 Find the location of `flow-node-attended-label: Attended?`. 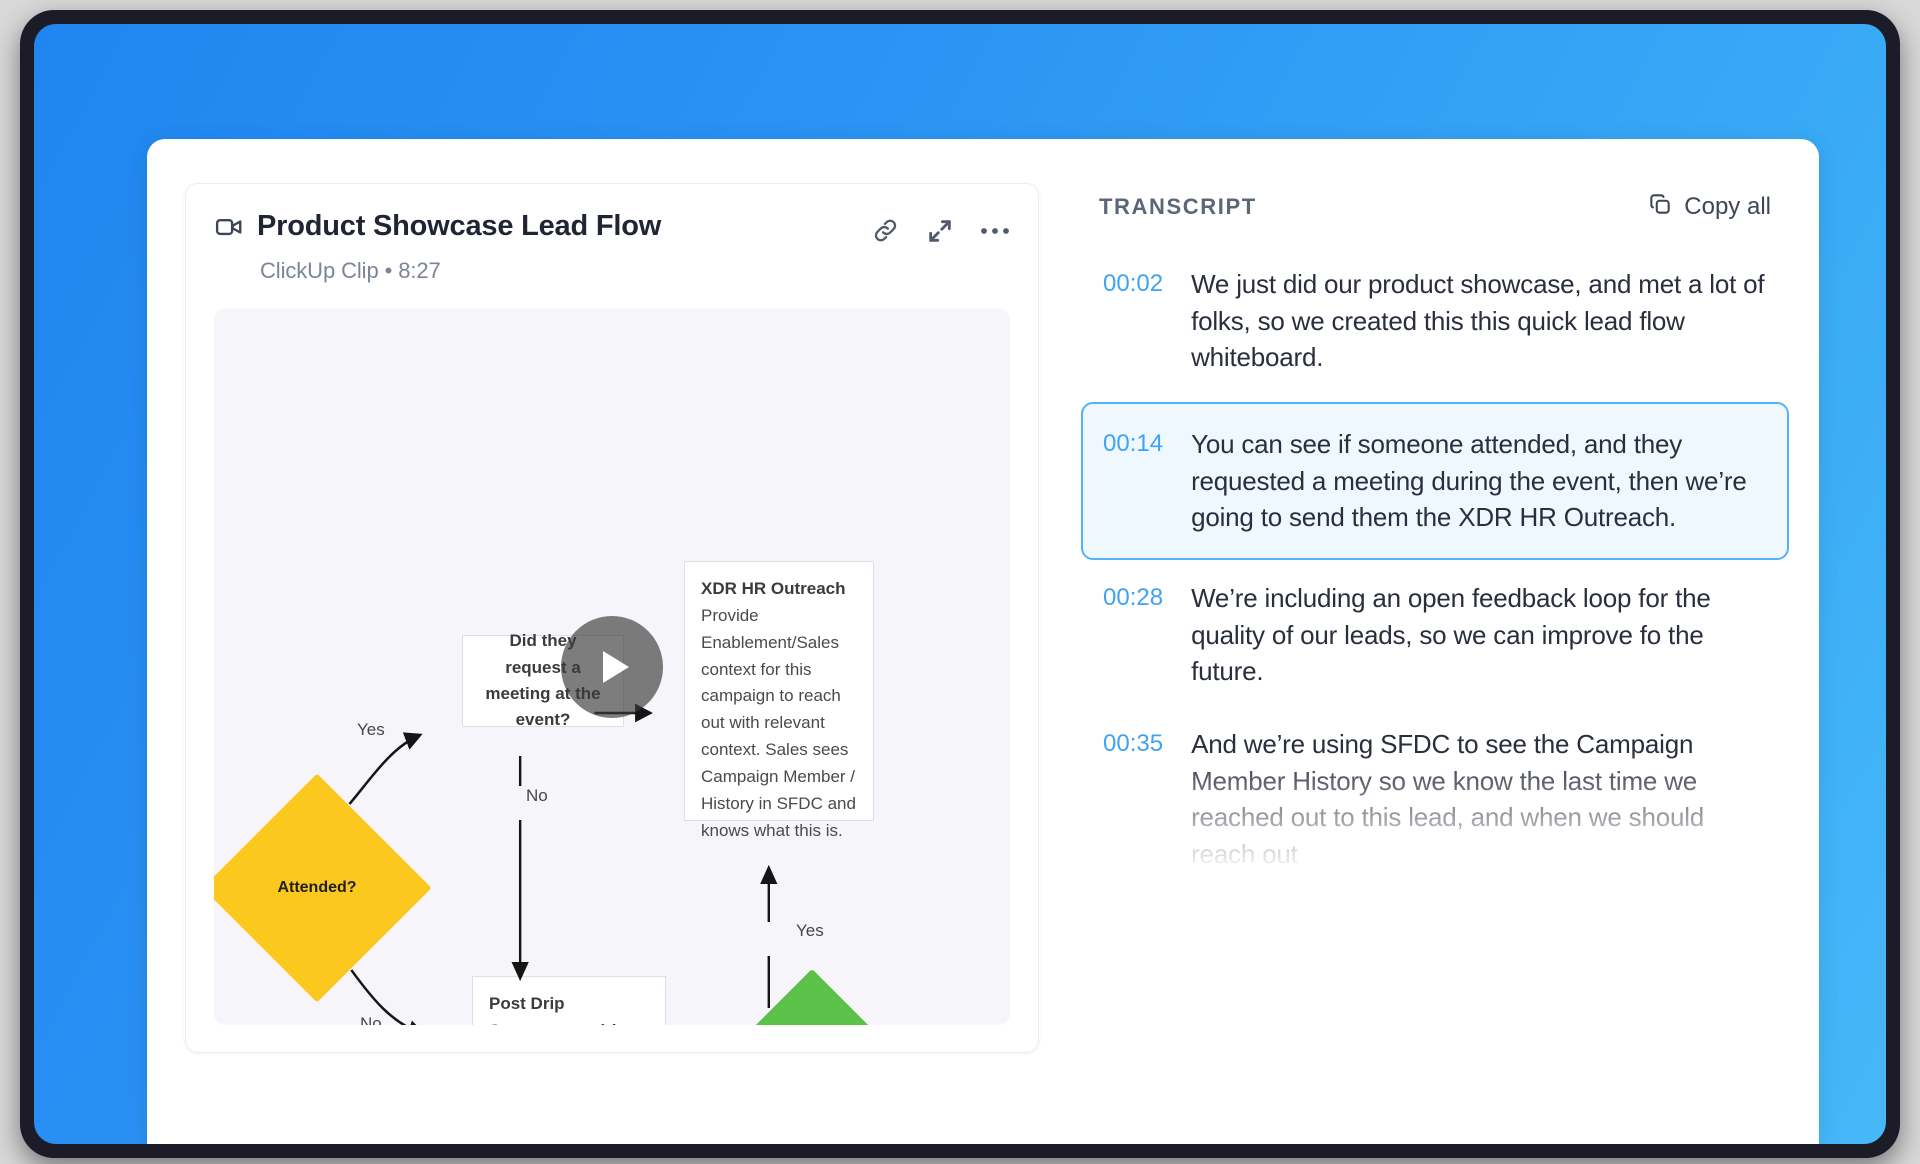

flow-node-attended-label: Attended? is located at coordinates (317, 887).